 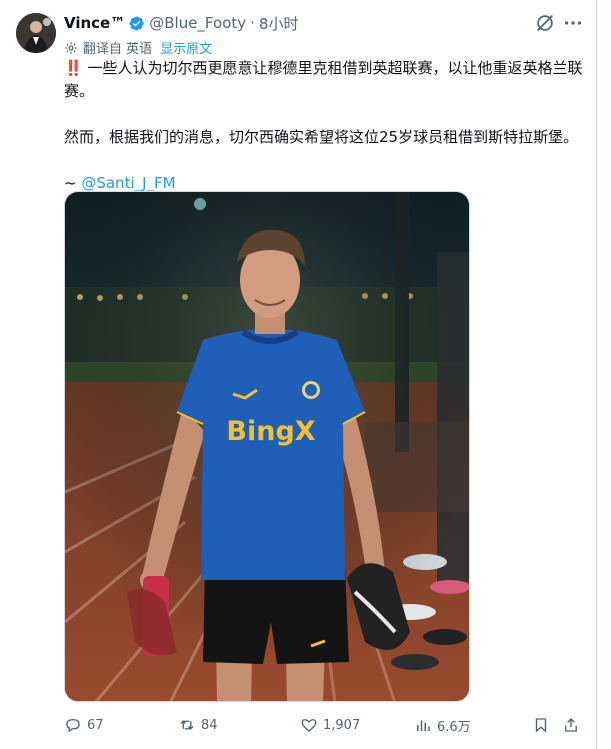 What do you see at coordinates (270, 431) in the screenshot?
I see `jersey-sponsor-text: BingX` at bounding box center [270, 431].